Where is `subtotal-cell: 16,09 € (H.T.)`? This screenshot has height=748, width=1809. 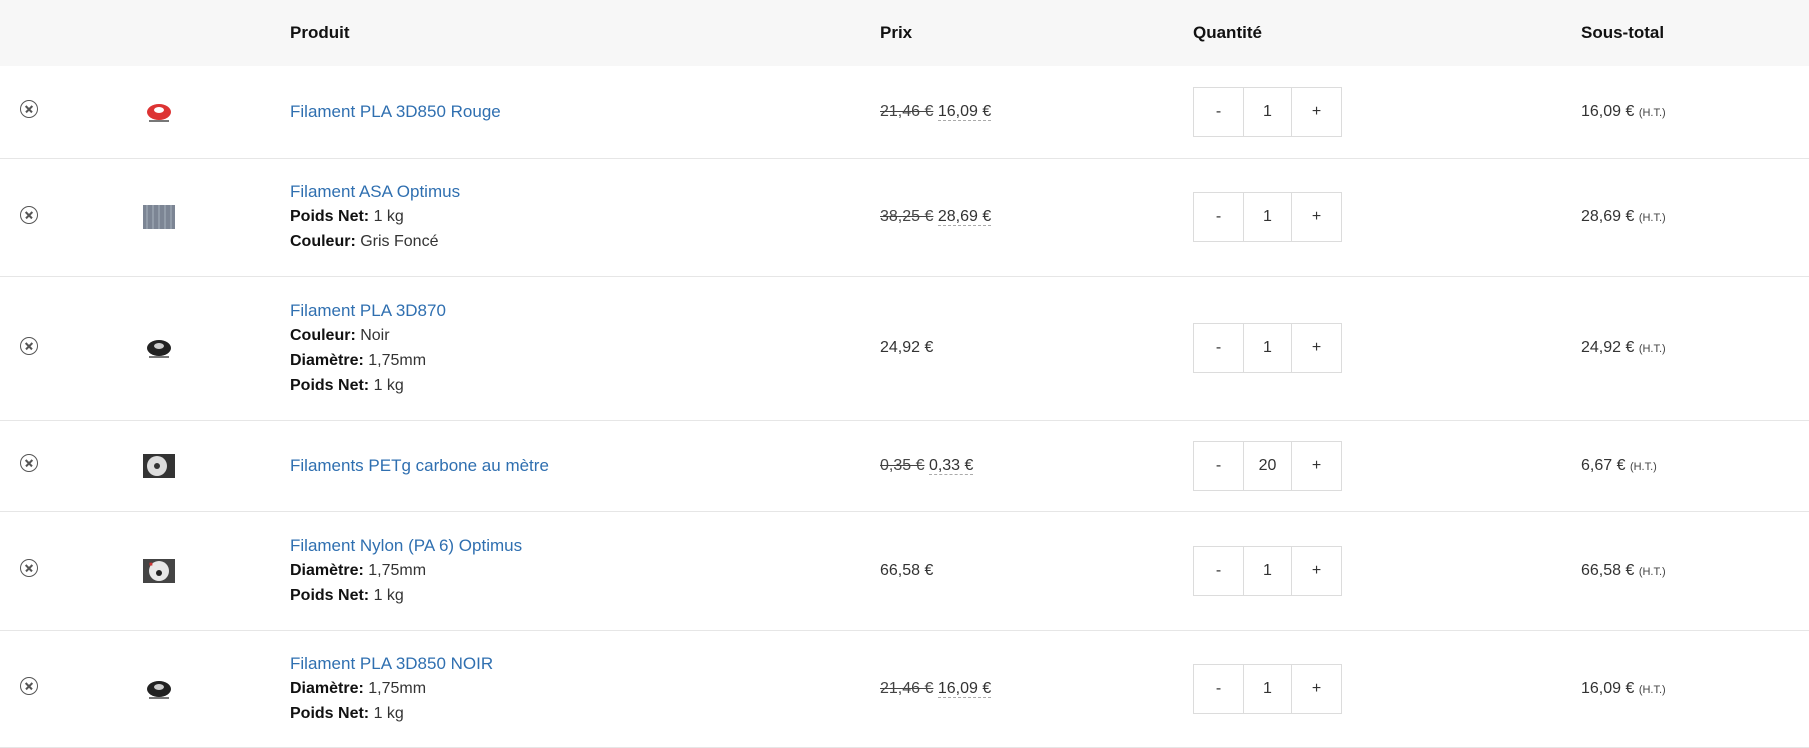 subtotal-cell: 16,09 € (H.T.) is located at coordinates (1695, 689).